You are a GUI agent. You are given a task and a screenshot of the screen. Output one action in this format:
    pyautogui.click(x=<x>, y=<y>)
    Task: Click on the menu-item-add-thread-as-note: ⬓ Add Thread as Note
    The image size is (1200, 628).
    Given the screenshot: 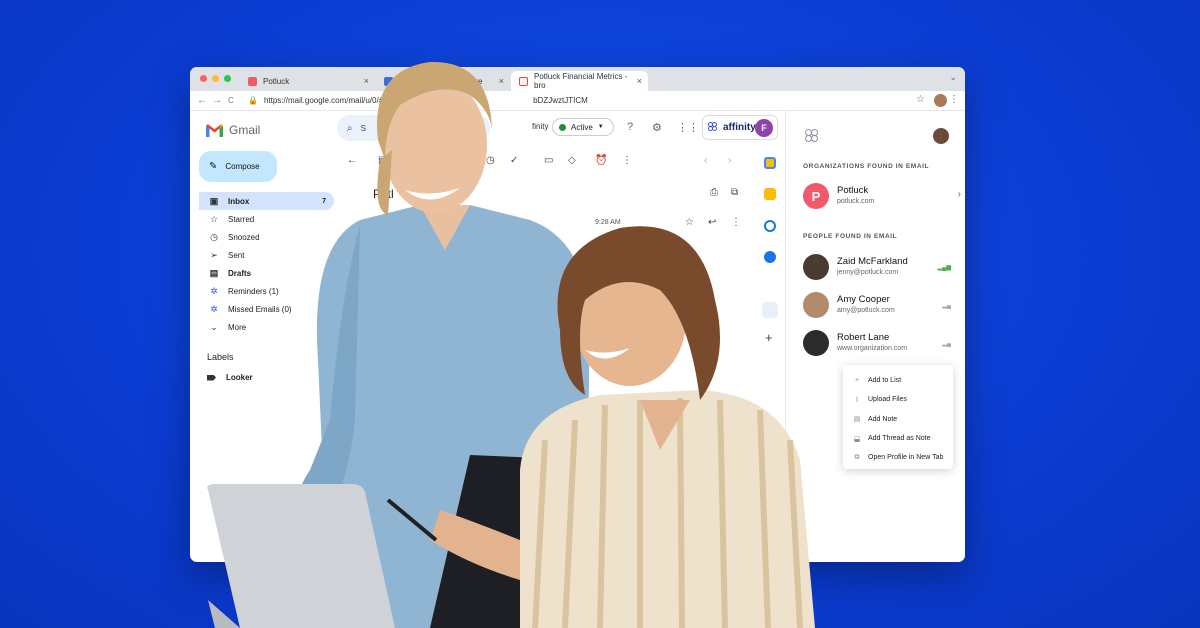 What is the action you would take?
    pyautogui.click(x=898, y=438)
    